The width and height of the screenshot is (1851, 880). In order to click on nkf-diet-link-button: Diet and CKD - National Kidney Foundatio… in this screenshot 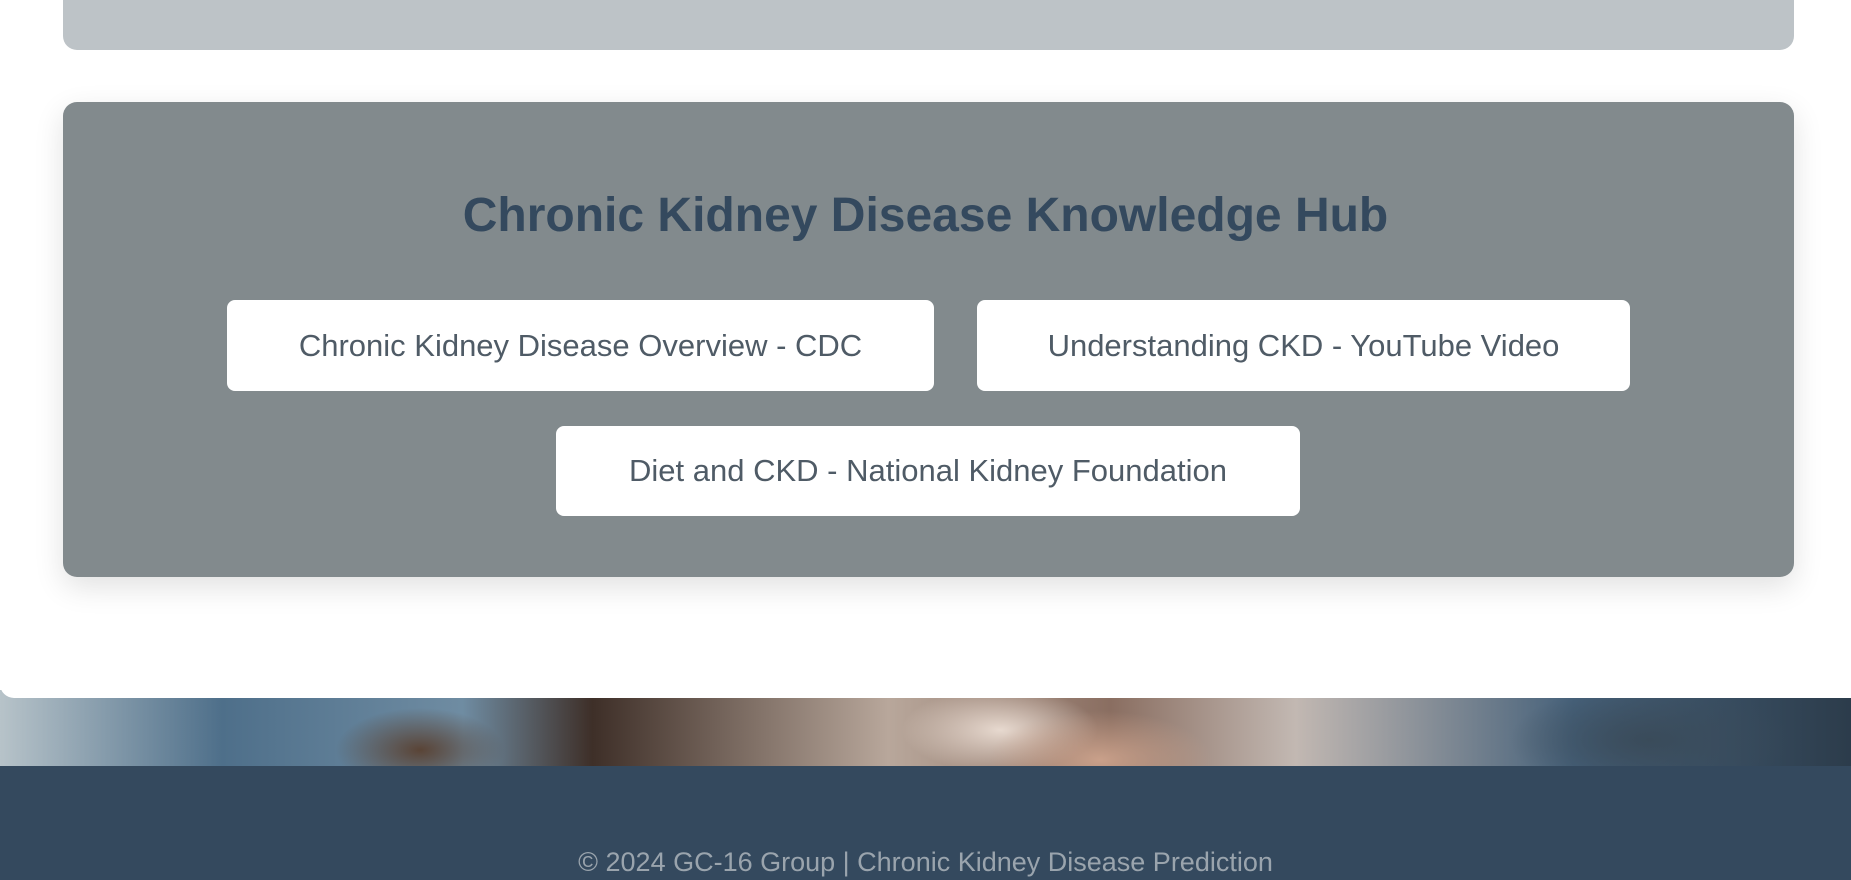, I will do `click(928, 471)`.